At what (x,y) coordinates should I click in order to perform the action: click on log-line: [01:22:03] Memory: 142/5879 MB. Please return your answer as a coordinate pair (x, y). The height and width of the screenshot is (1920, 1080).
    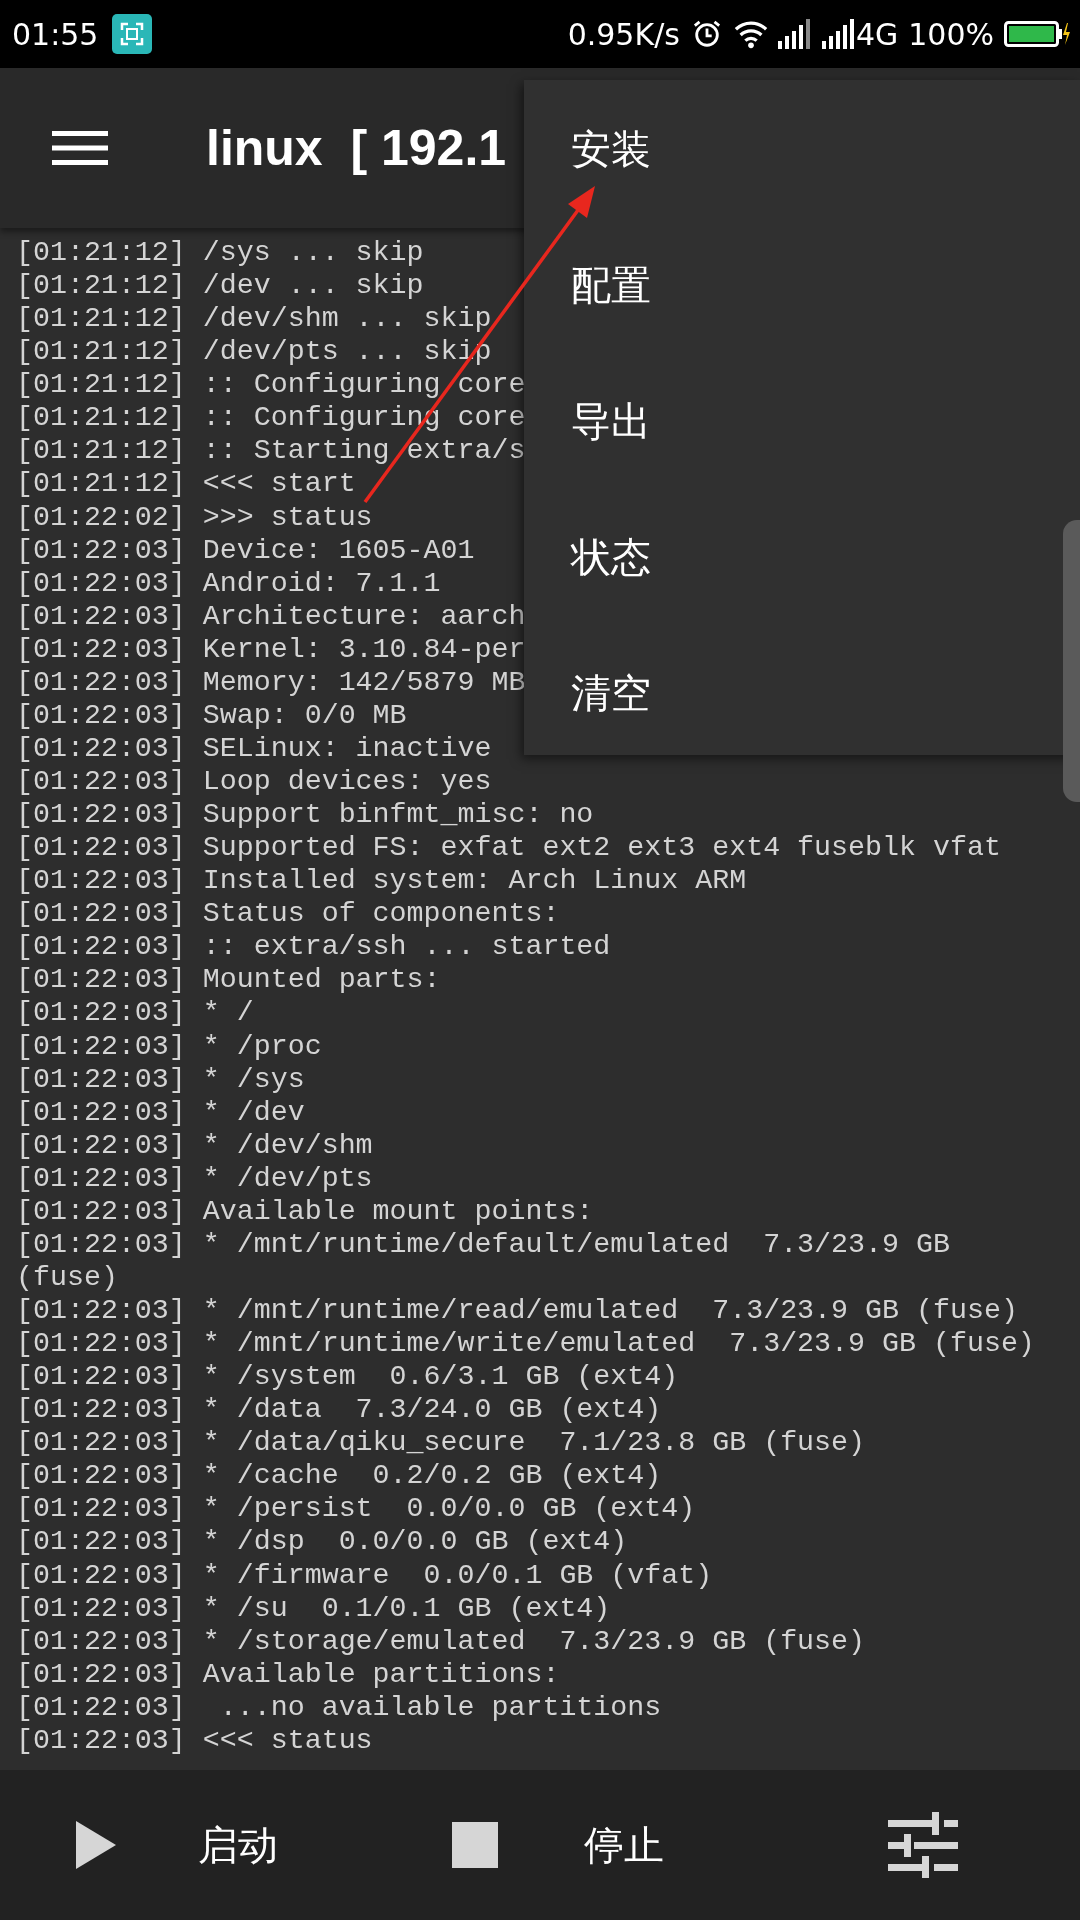
    Looking at the image, I should click on (271, 682).